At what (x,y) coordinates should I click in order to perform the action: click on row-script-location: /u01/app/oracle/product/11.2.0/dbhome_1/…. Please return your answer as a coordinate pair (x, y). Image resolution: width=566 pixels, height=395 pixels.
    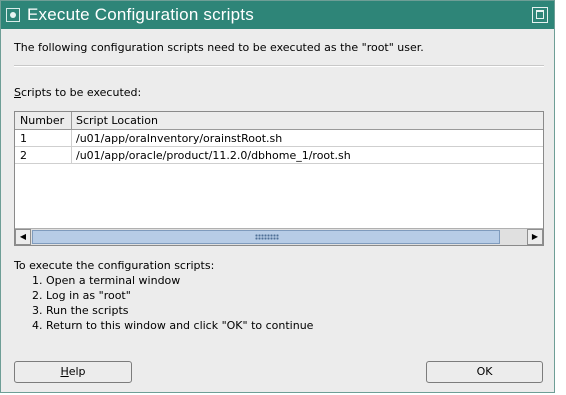
    Looking at the image, I should click on (213, 155).